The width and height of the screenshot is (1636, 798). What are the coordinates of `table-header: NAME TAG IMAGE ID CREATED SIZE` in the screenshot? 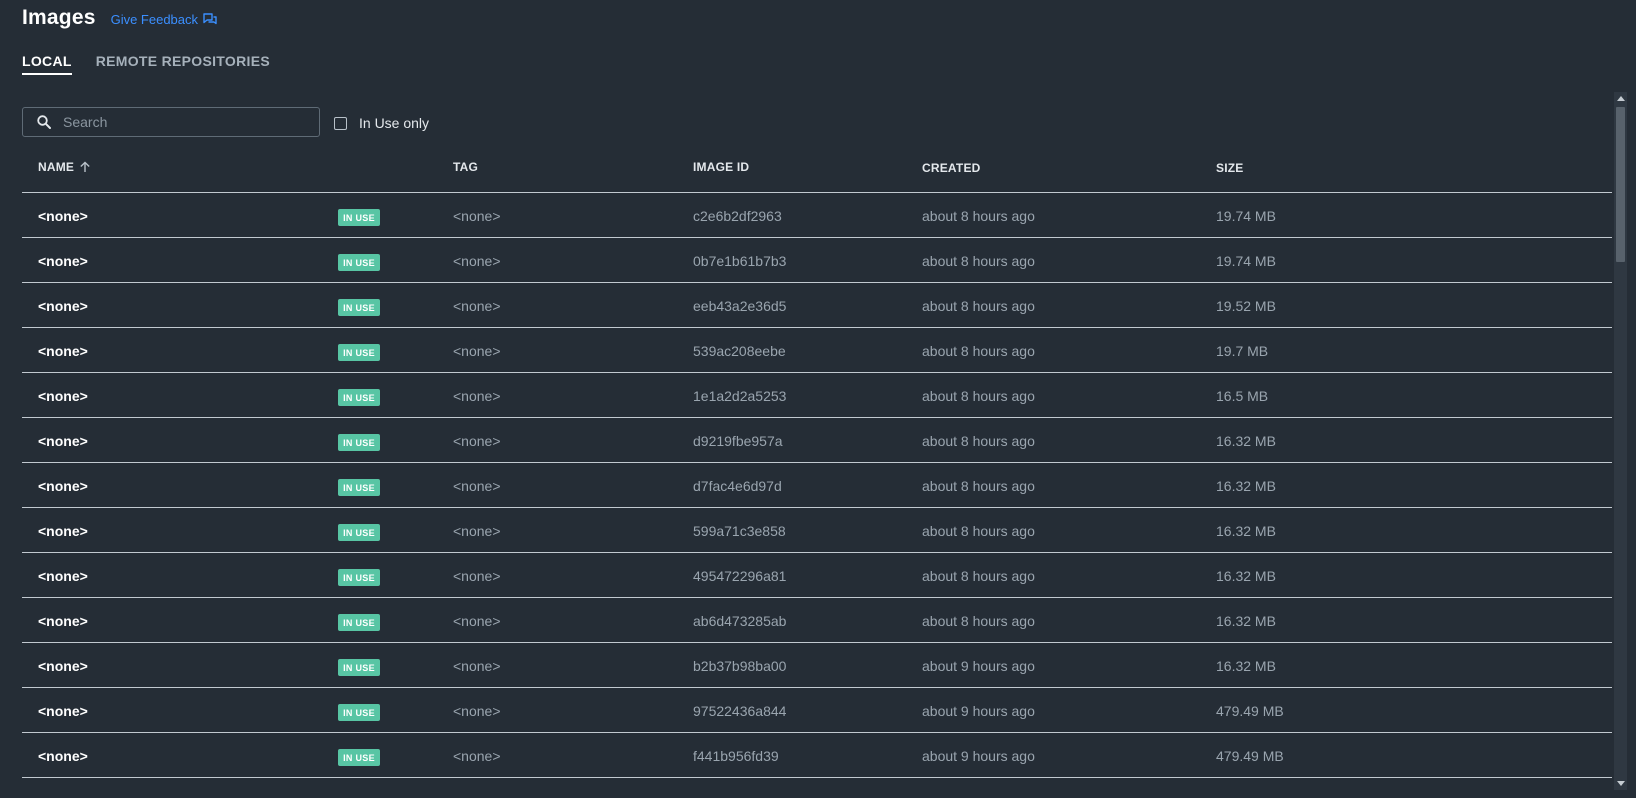 It's located at (817, 171).